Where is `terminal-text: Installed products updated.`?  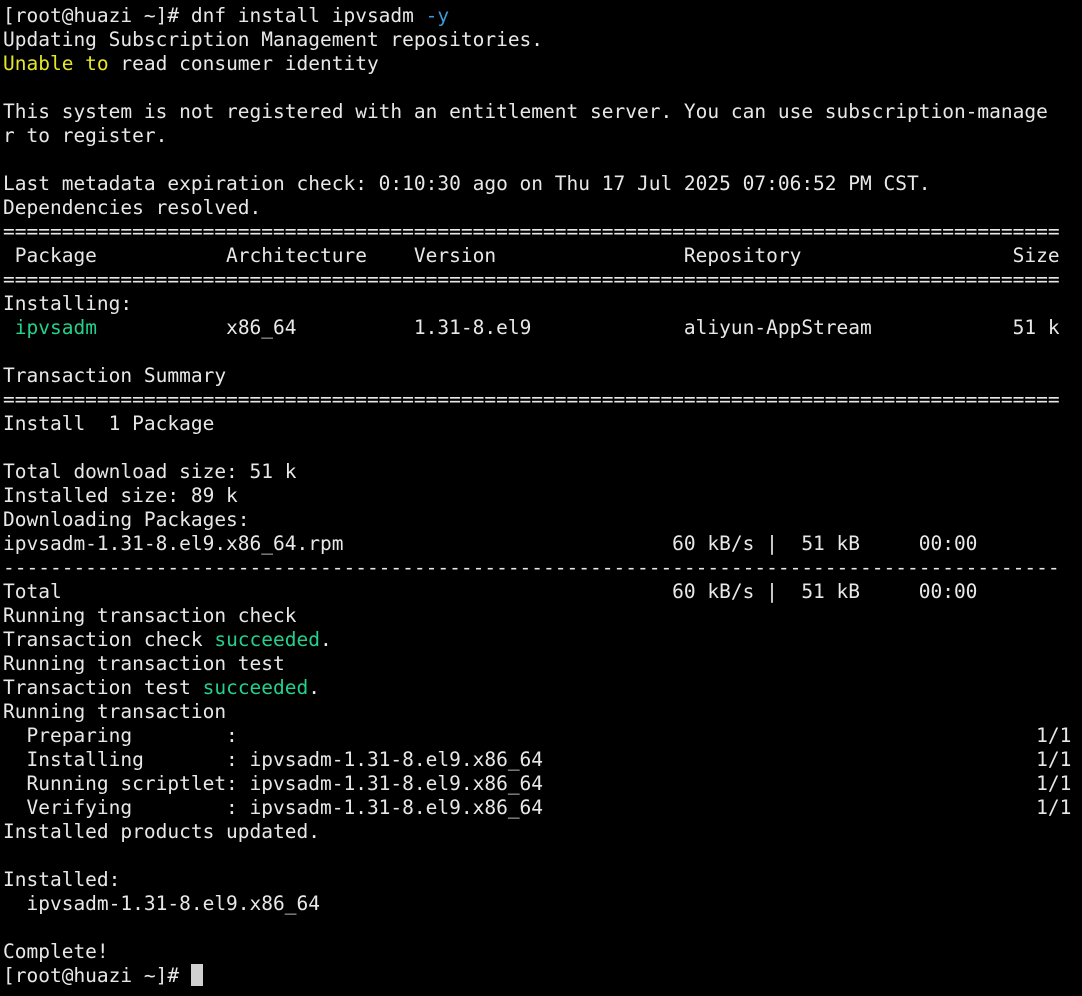 terminal-text: Installed products updated. is located at coordinates (161, 831).